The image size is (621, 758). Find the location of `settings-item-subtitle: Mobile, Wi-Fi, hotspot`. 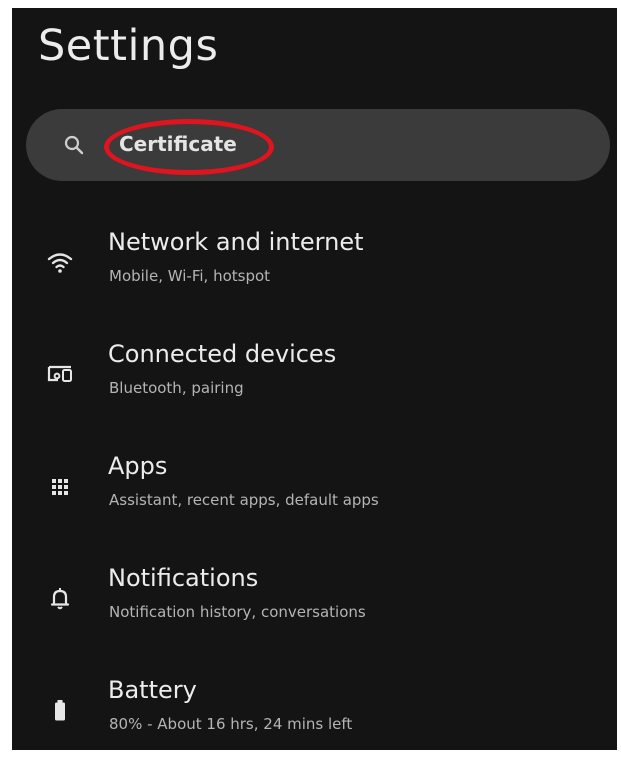

settings-item-subtitle: Mobile, Wi-Fi, hotspot is located at coordinates (190, 276).